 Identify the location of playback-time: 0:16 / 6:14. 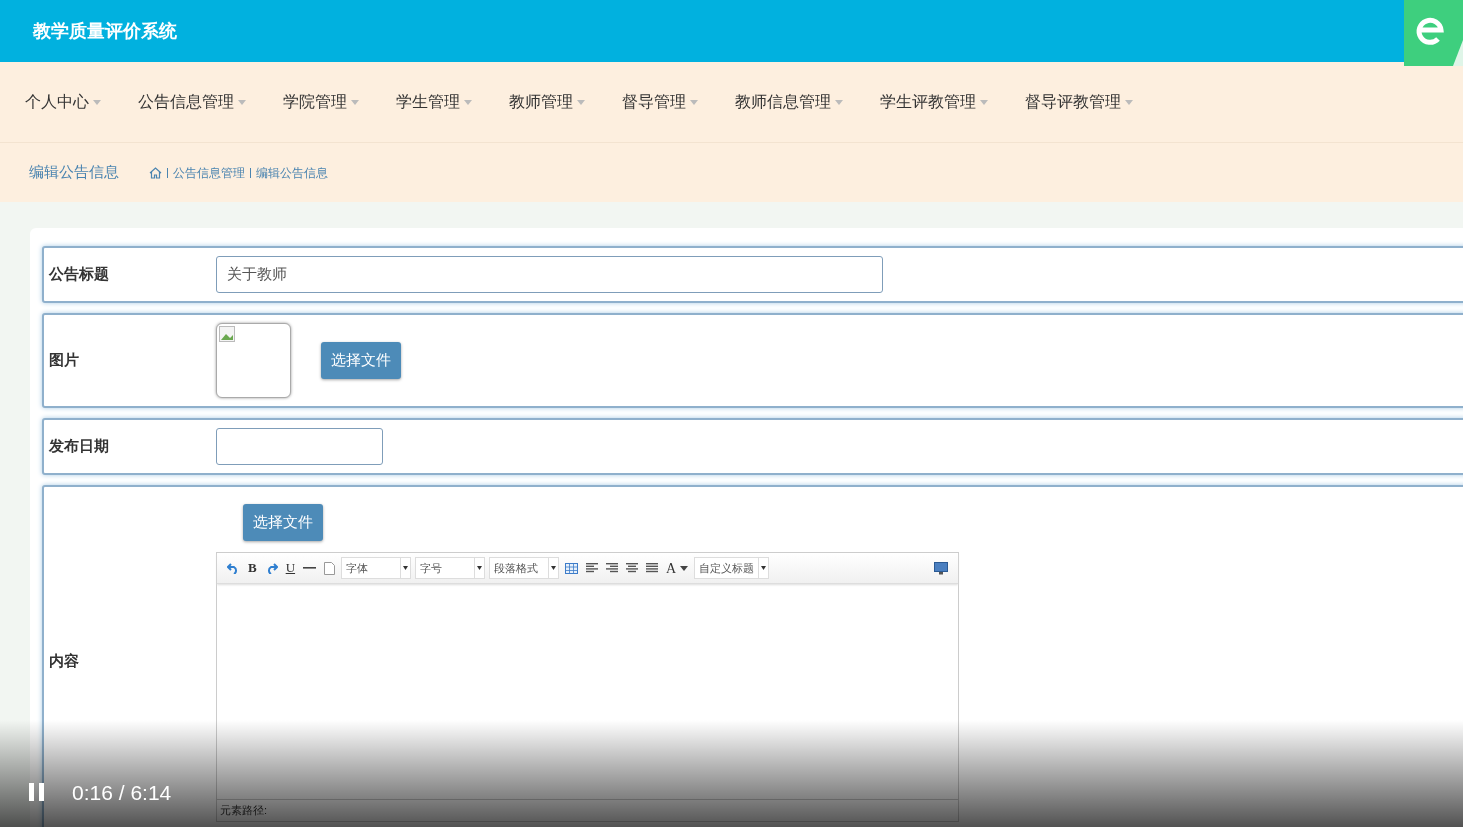
(122, 792).